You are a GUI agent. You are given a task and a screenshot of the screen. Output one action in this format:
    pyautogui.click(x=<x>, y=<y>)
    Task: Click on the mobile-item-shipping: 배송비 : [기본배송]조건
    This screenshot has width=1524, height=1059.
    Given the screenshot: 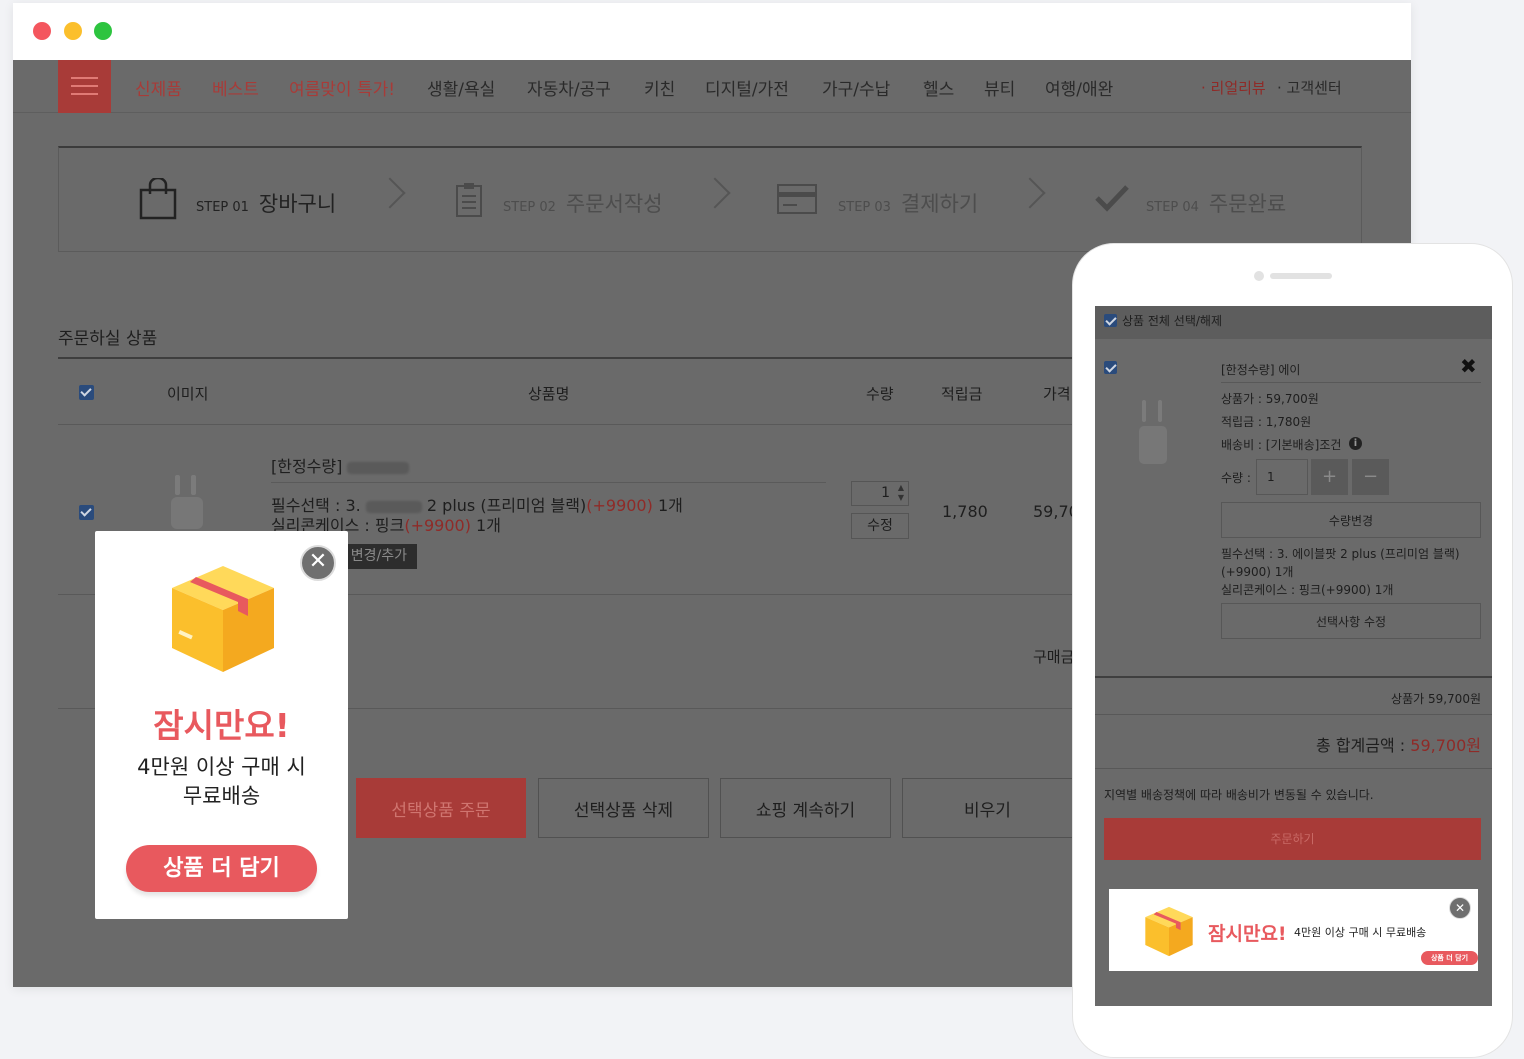 What is the action you would take?
    pyautogui.click(x=1281, y=445)
    